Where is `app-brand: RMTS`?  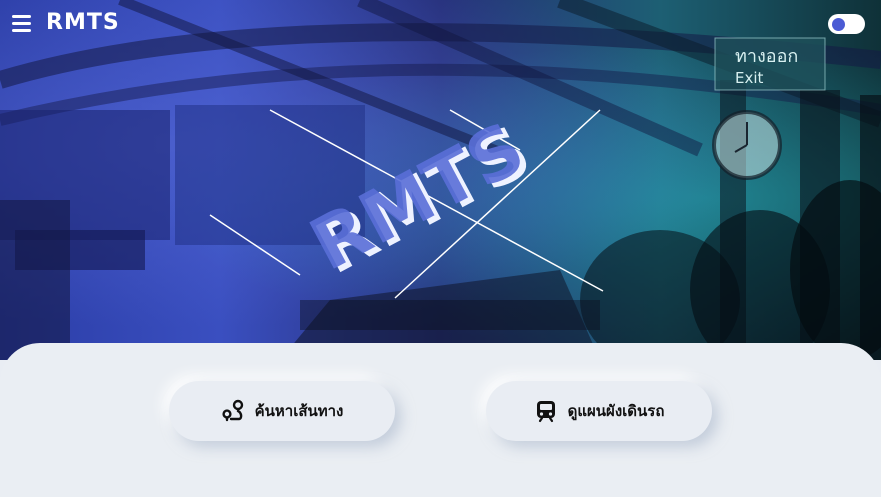 app-brand: RMTS is located at coordinates (83, 22).